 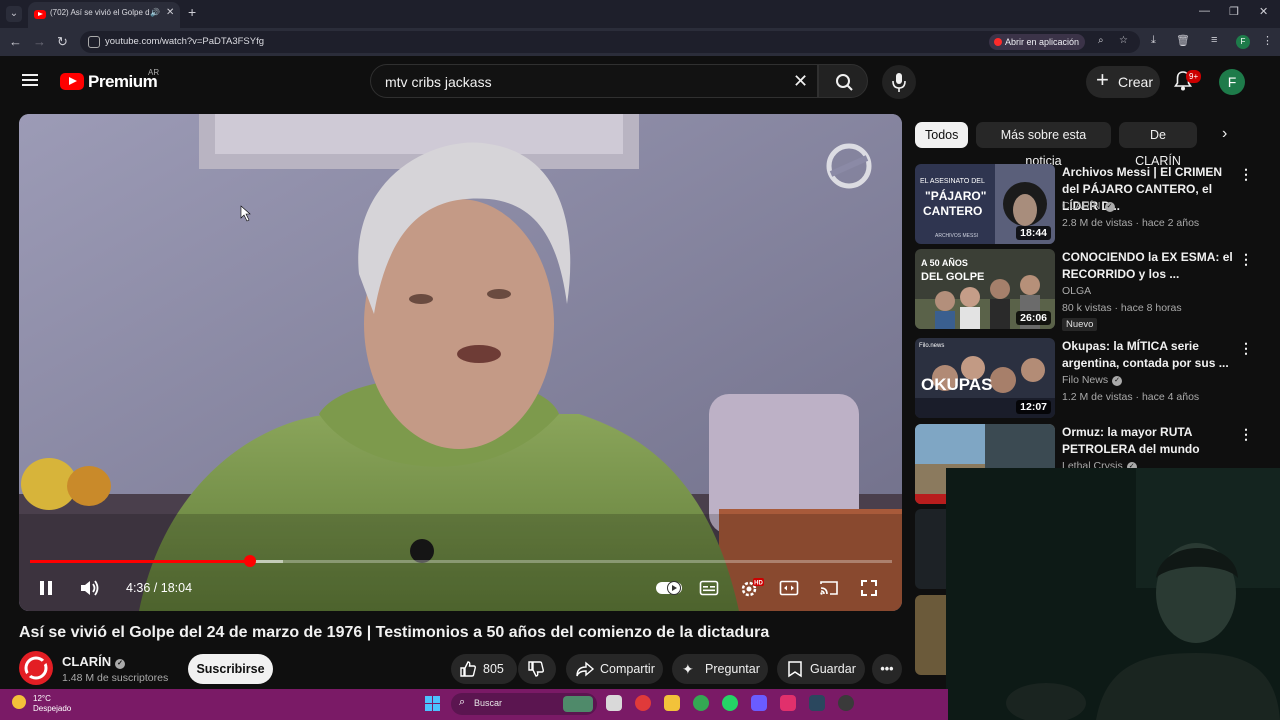 What do you see at coordinates (817, 703) in the screenshot?
I see `steam-icon` at bounding box center [817, 703].